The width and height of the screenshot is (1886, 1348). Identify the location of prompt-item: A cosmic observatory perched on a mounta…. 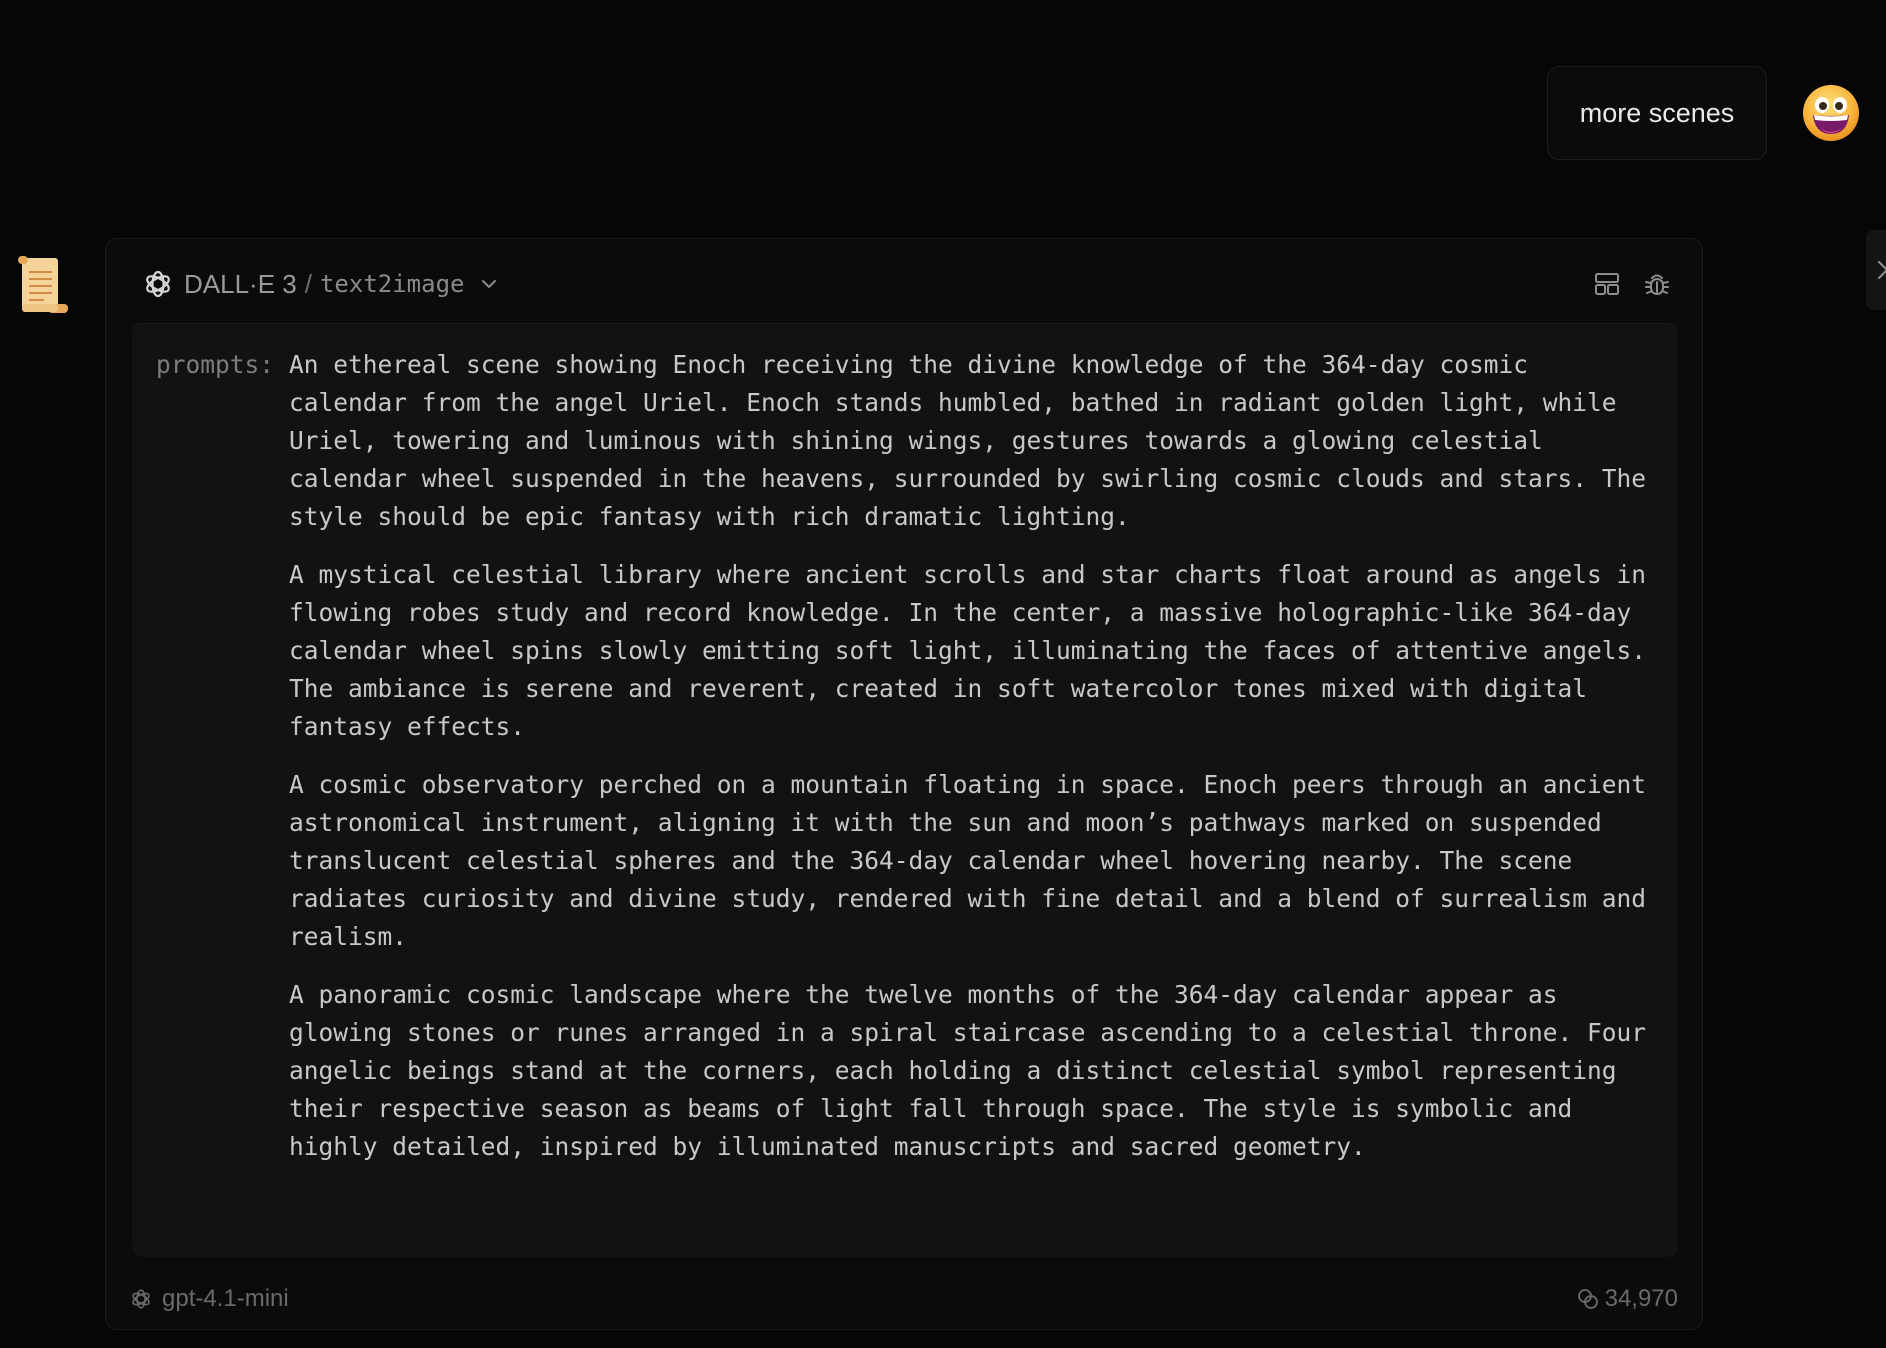
(968, 860).